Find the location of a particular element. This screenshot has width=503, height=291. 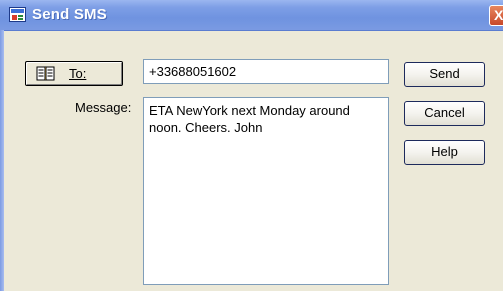

to-button: To: is located at coordinates (74, 73).